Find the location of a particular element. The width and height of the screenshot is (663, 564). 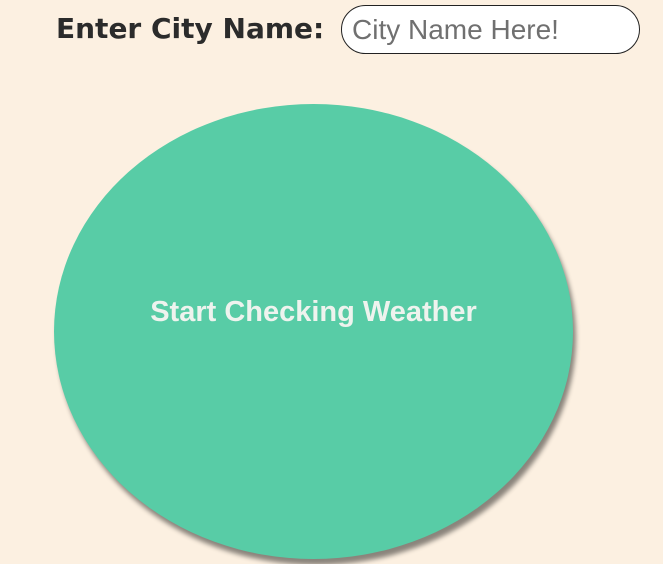

start-checking-weather-label: Start Checking Weather is located at coordinates (313, 312).